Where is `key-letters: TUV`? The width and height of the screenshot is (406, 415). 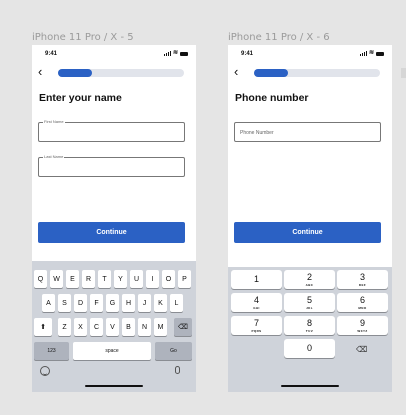
key-letters: TUV is located at coordinates (309, 331).